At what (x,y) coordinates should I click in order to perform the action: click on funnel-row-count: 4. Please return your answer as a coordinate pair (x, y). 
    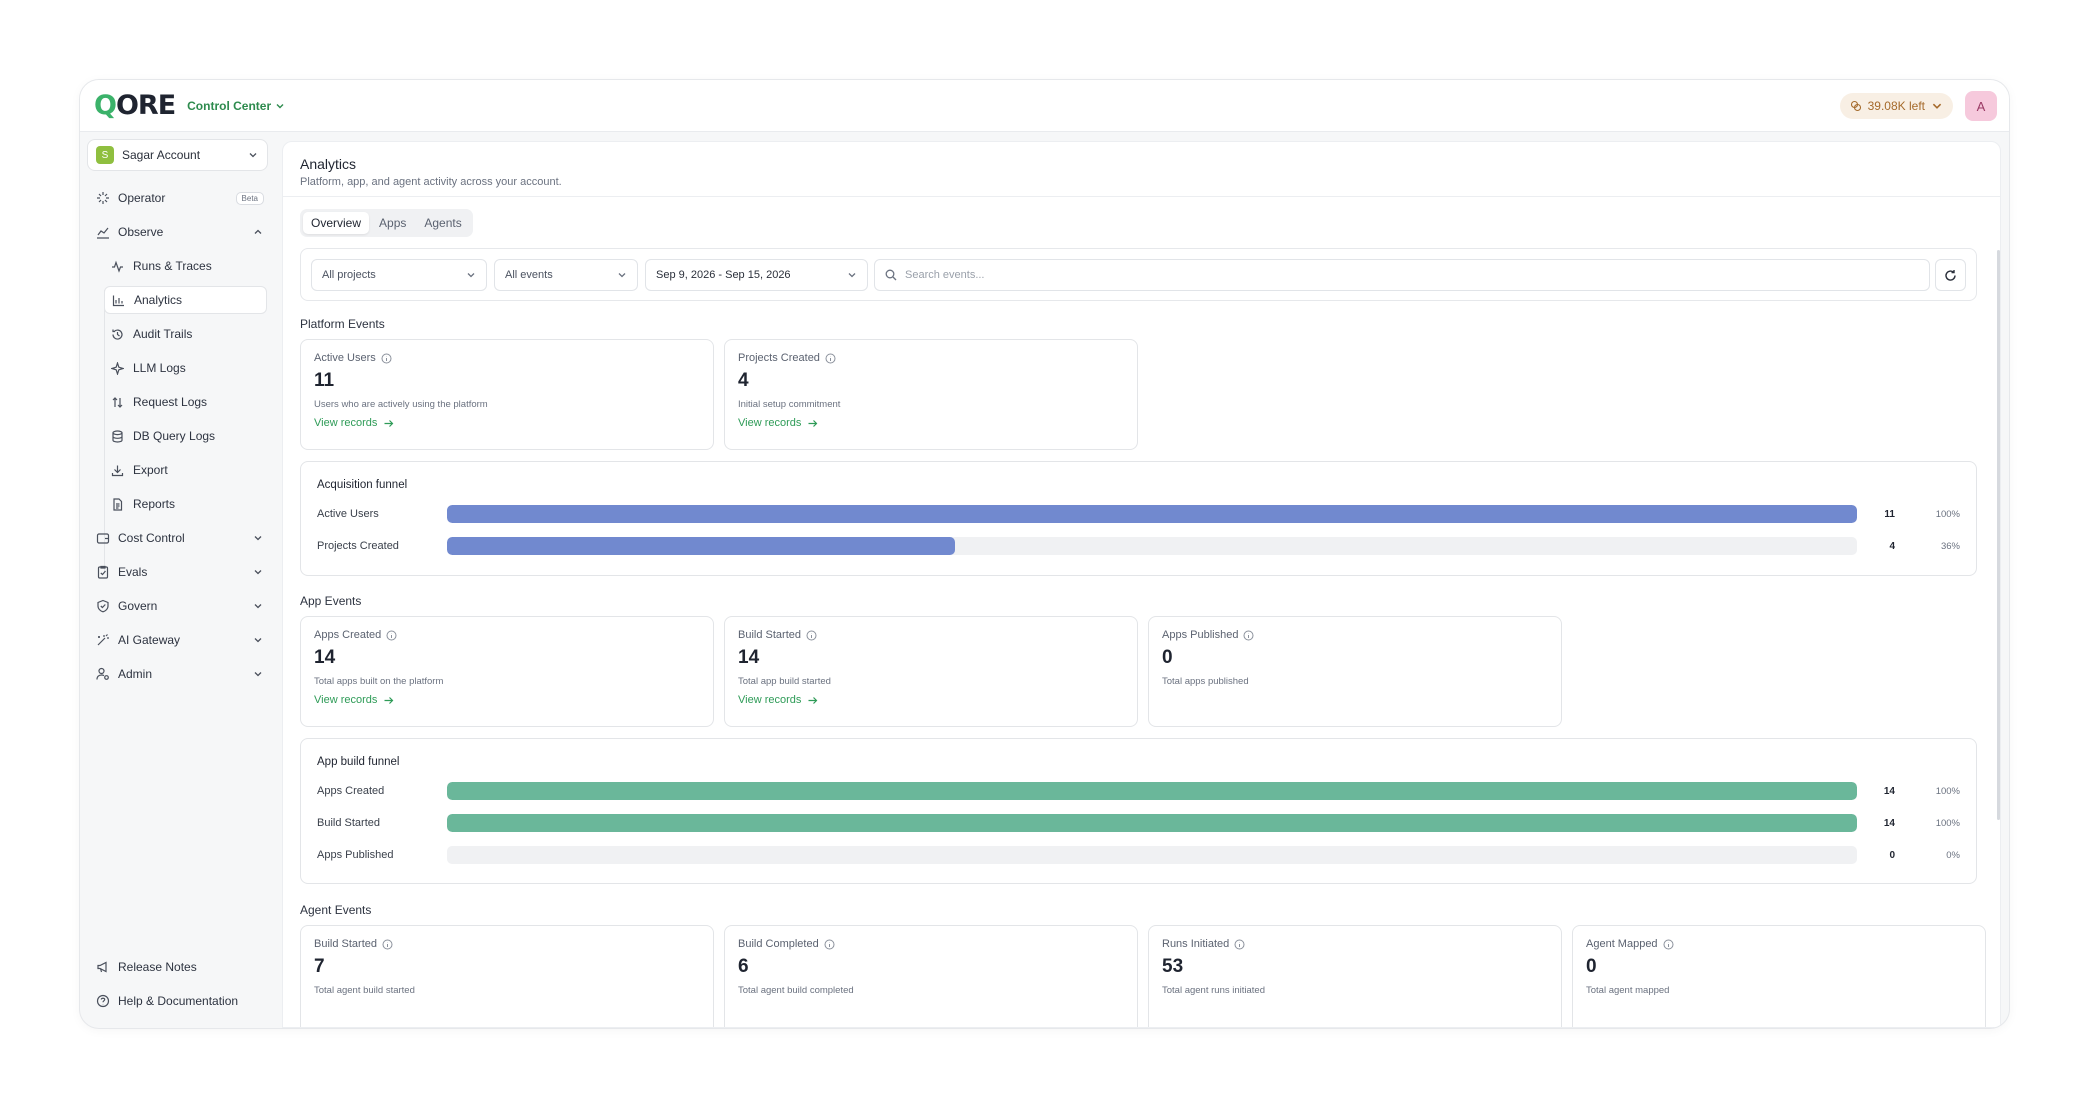
    Looking at the image, I should click on (1892, 546).